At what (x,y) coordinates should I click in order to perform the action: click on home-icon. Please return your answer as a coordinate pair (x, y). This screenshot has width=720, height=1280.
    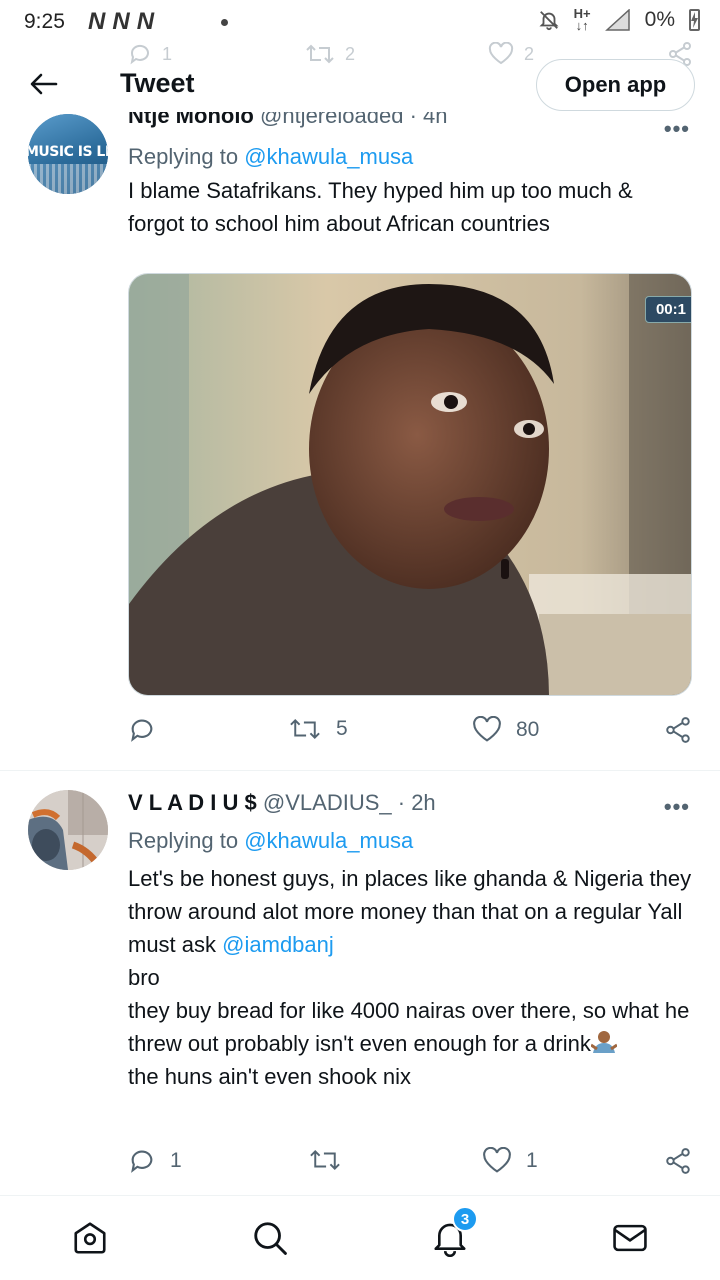
    Looking at the image, I should click on (90, 1238).